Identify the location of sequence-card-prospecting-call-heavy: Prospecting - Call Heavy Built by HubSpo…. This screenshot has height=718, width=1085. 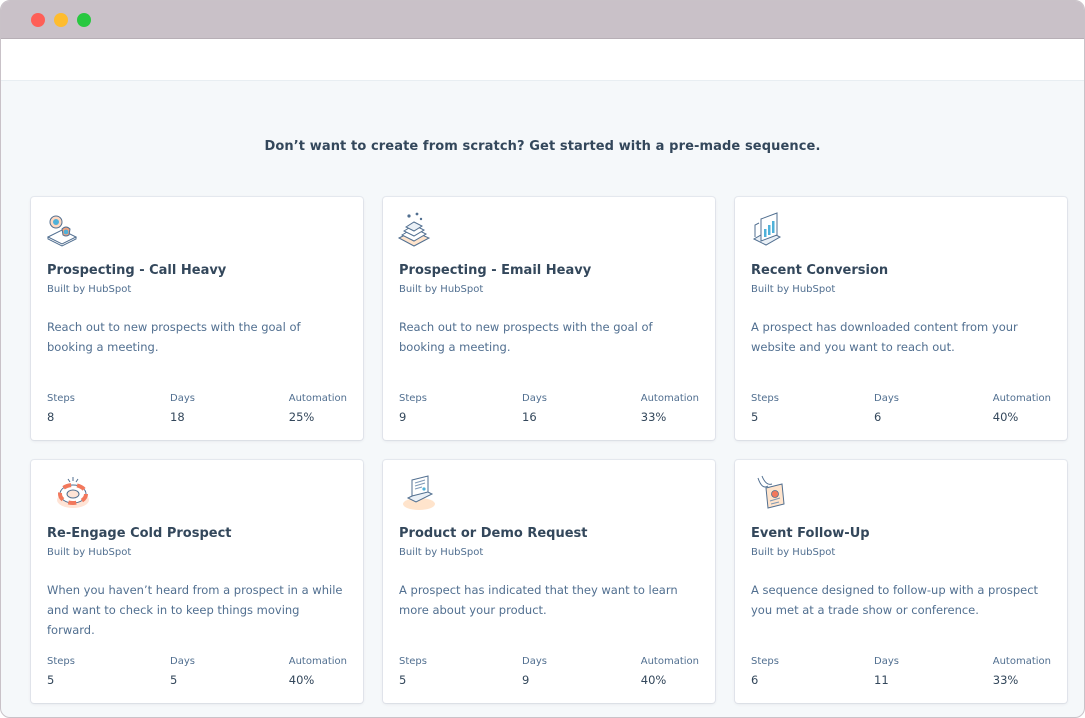
(197, 318).